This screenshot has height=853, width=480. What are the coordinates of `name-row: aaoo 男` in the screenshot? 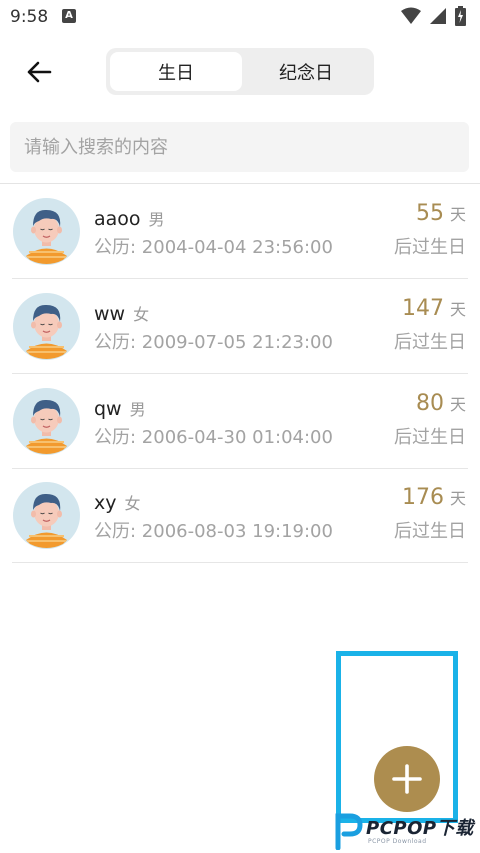 It's located at (129, 218).